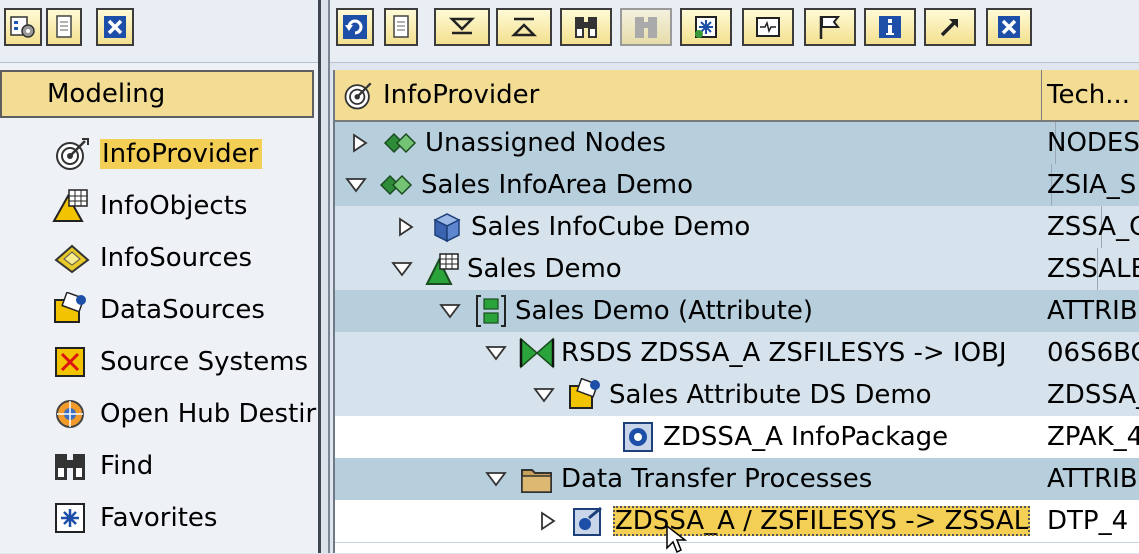 The width and height of the screenshot is (1139, 554). I want to click on expand-all-button, so click(462, 27).